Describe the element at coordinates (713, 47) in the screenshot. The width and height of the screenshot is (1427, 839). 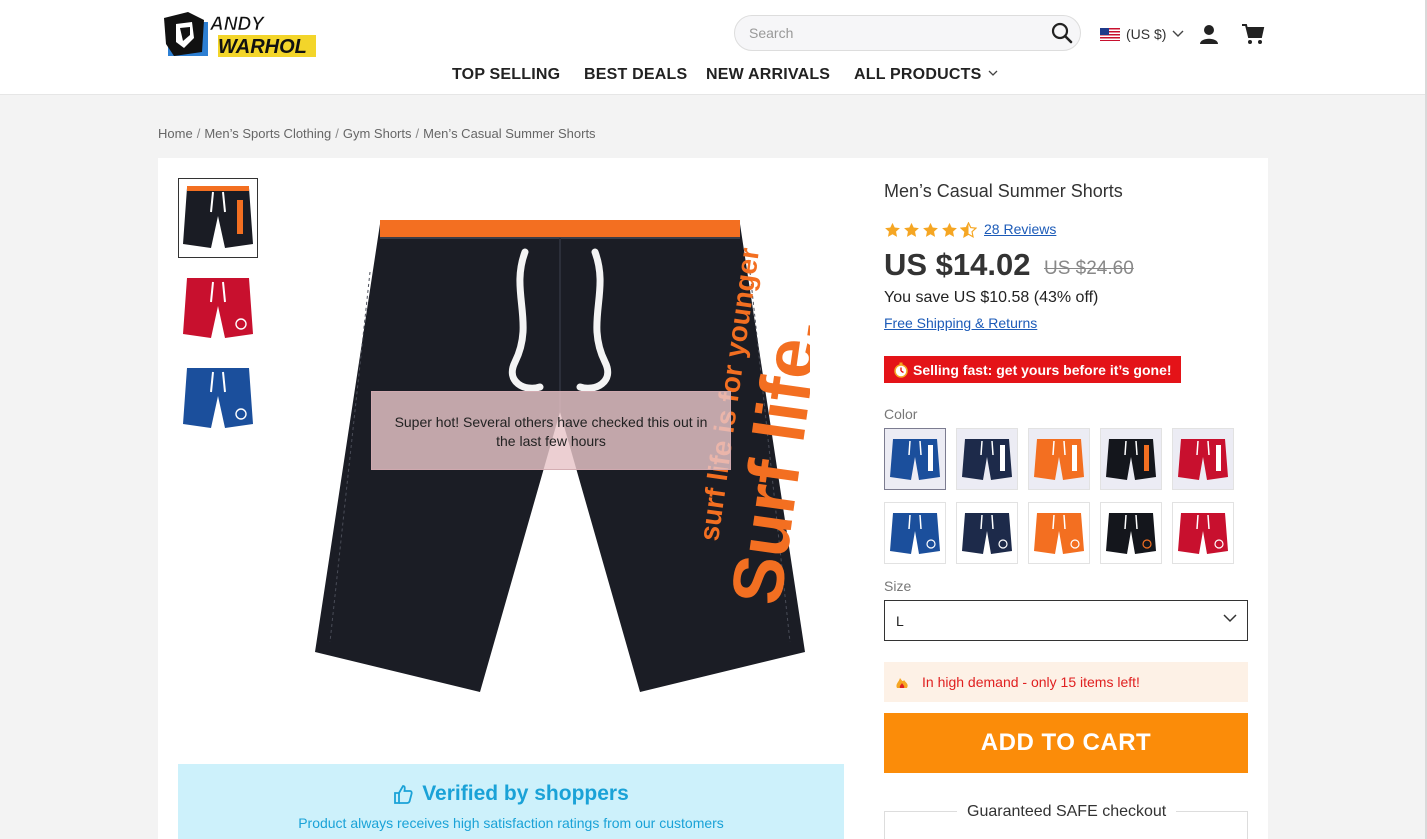
I see `site-header: ANDY WARHOL (US $) TOP SEL` at that location.